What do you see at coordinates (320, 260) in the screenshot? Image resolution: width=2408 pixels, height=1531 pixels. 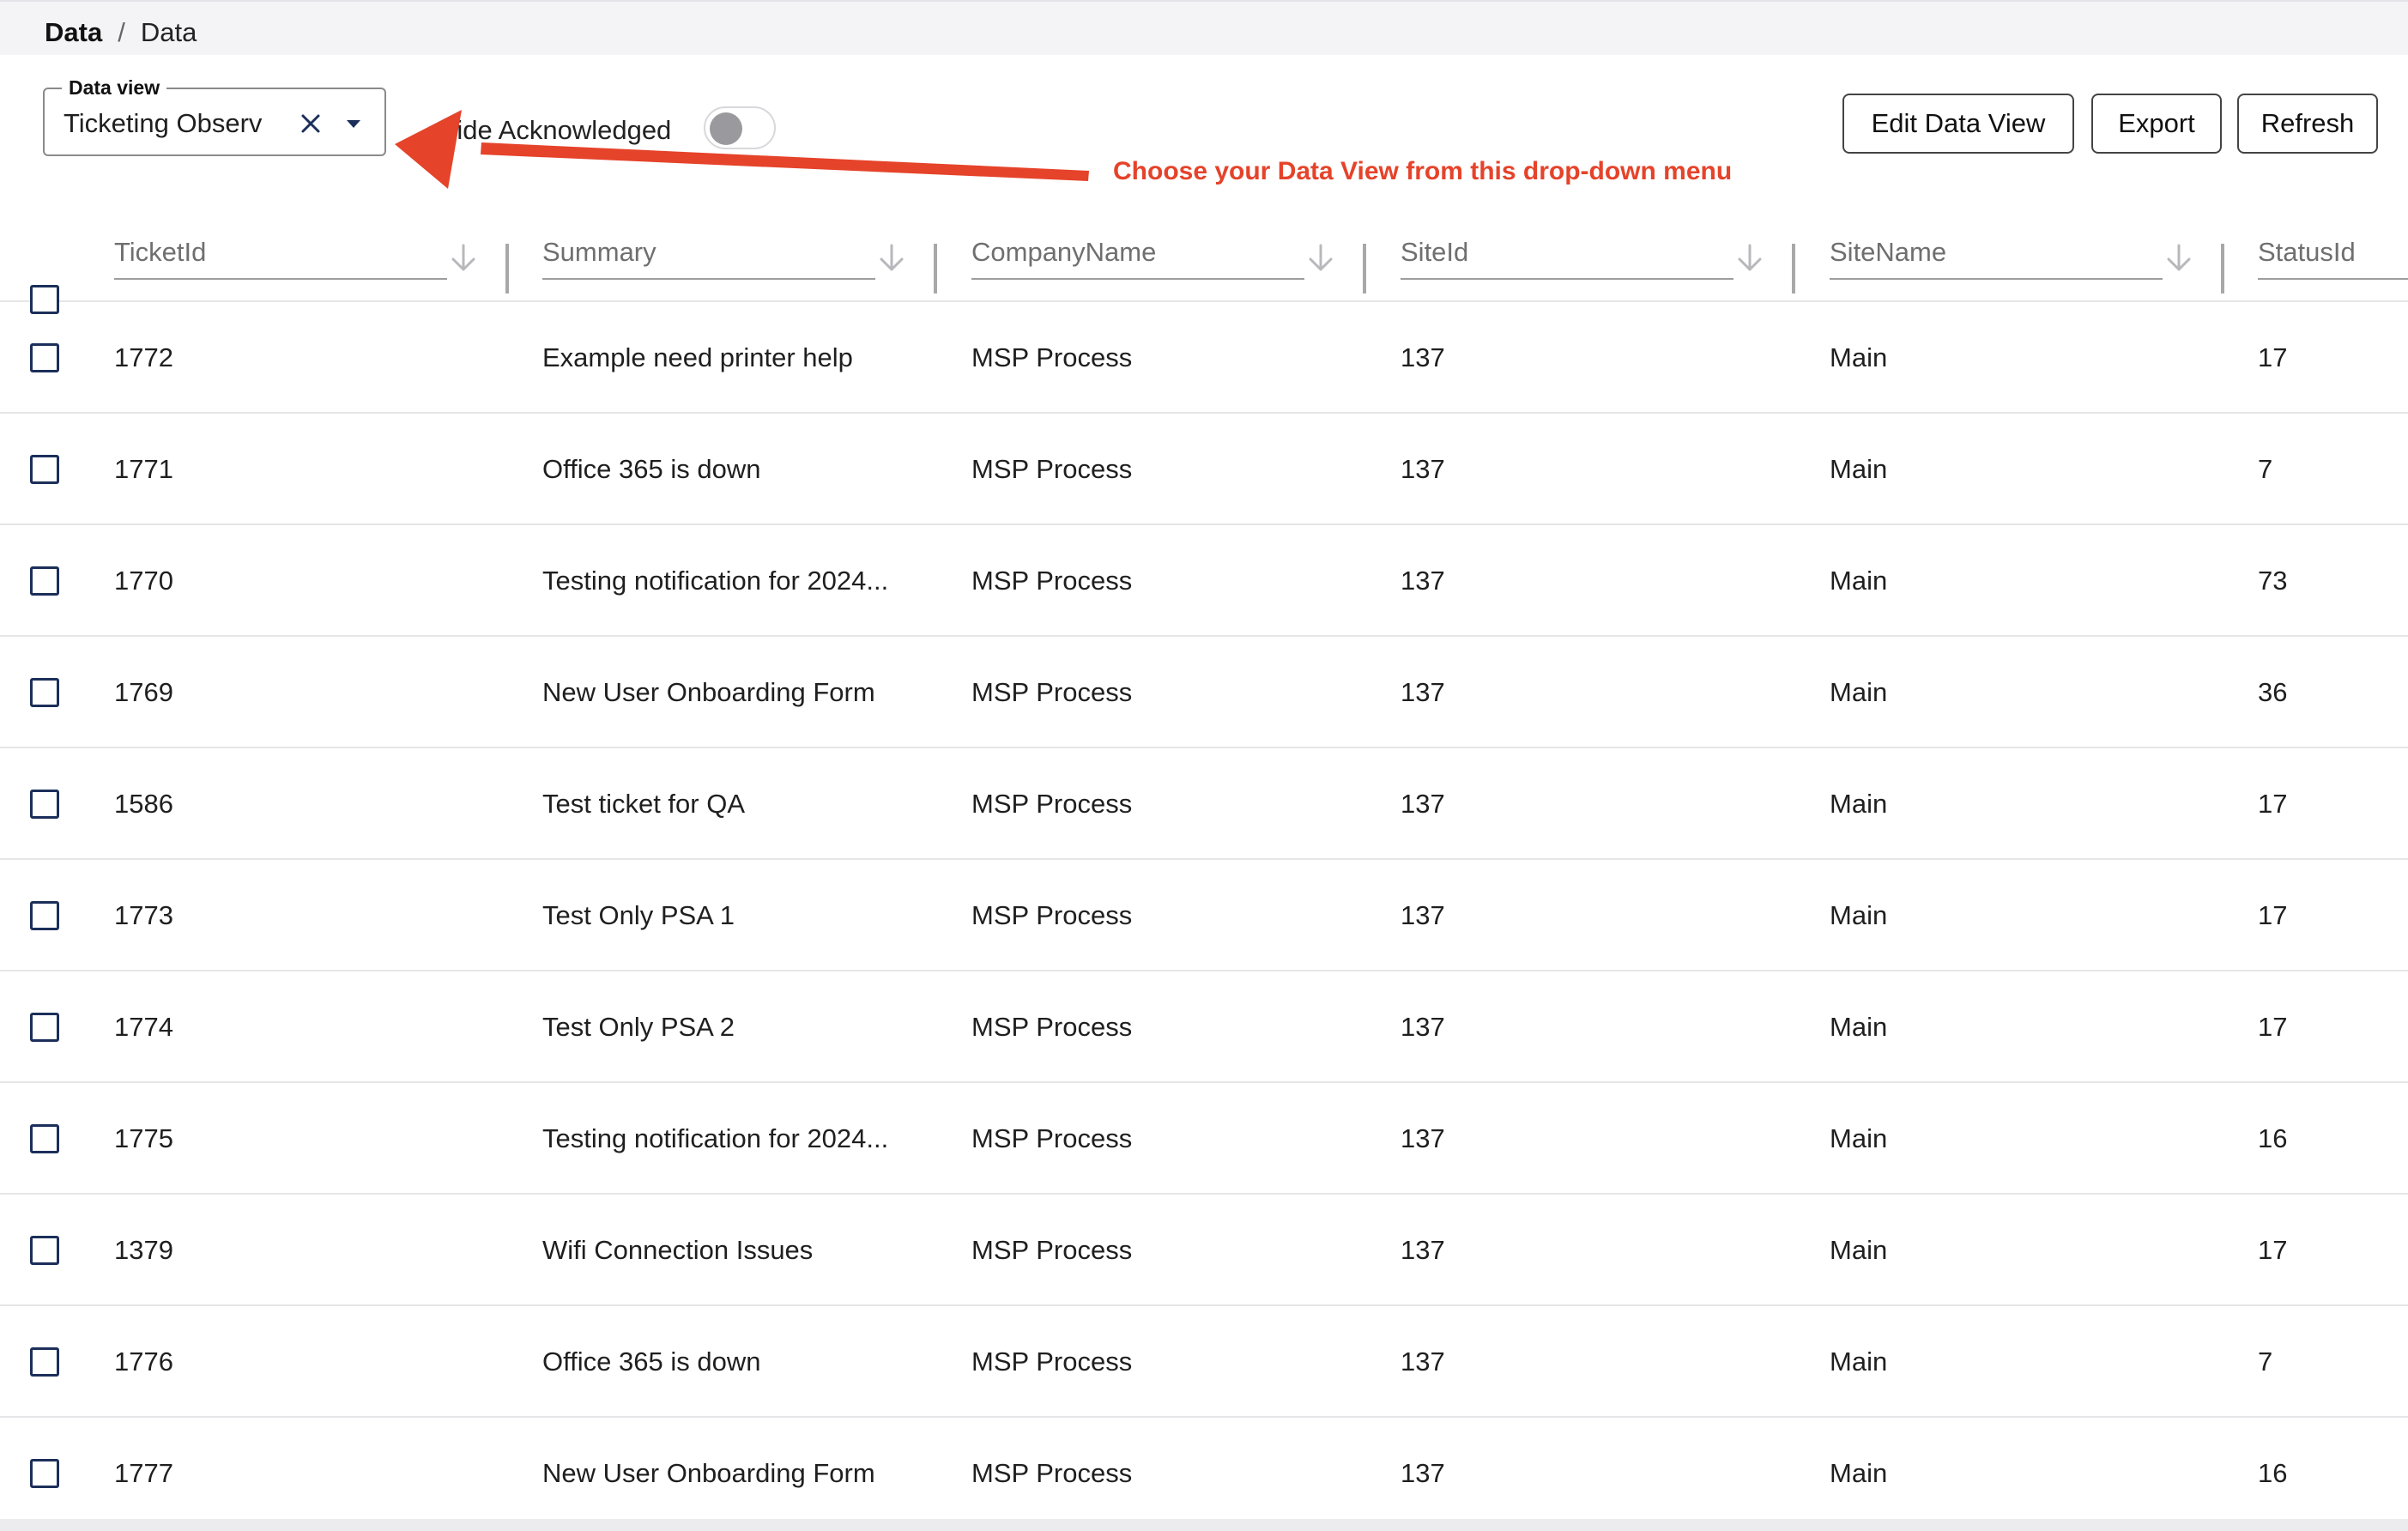 I see `column-header-ticketid: TicketId` at bounding box center [320, 260].